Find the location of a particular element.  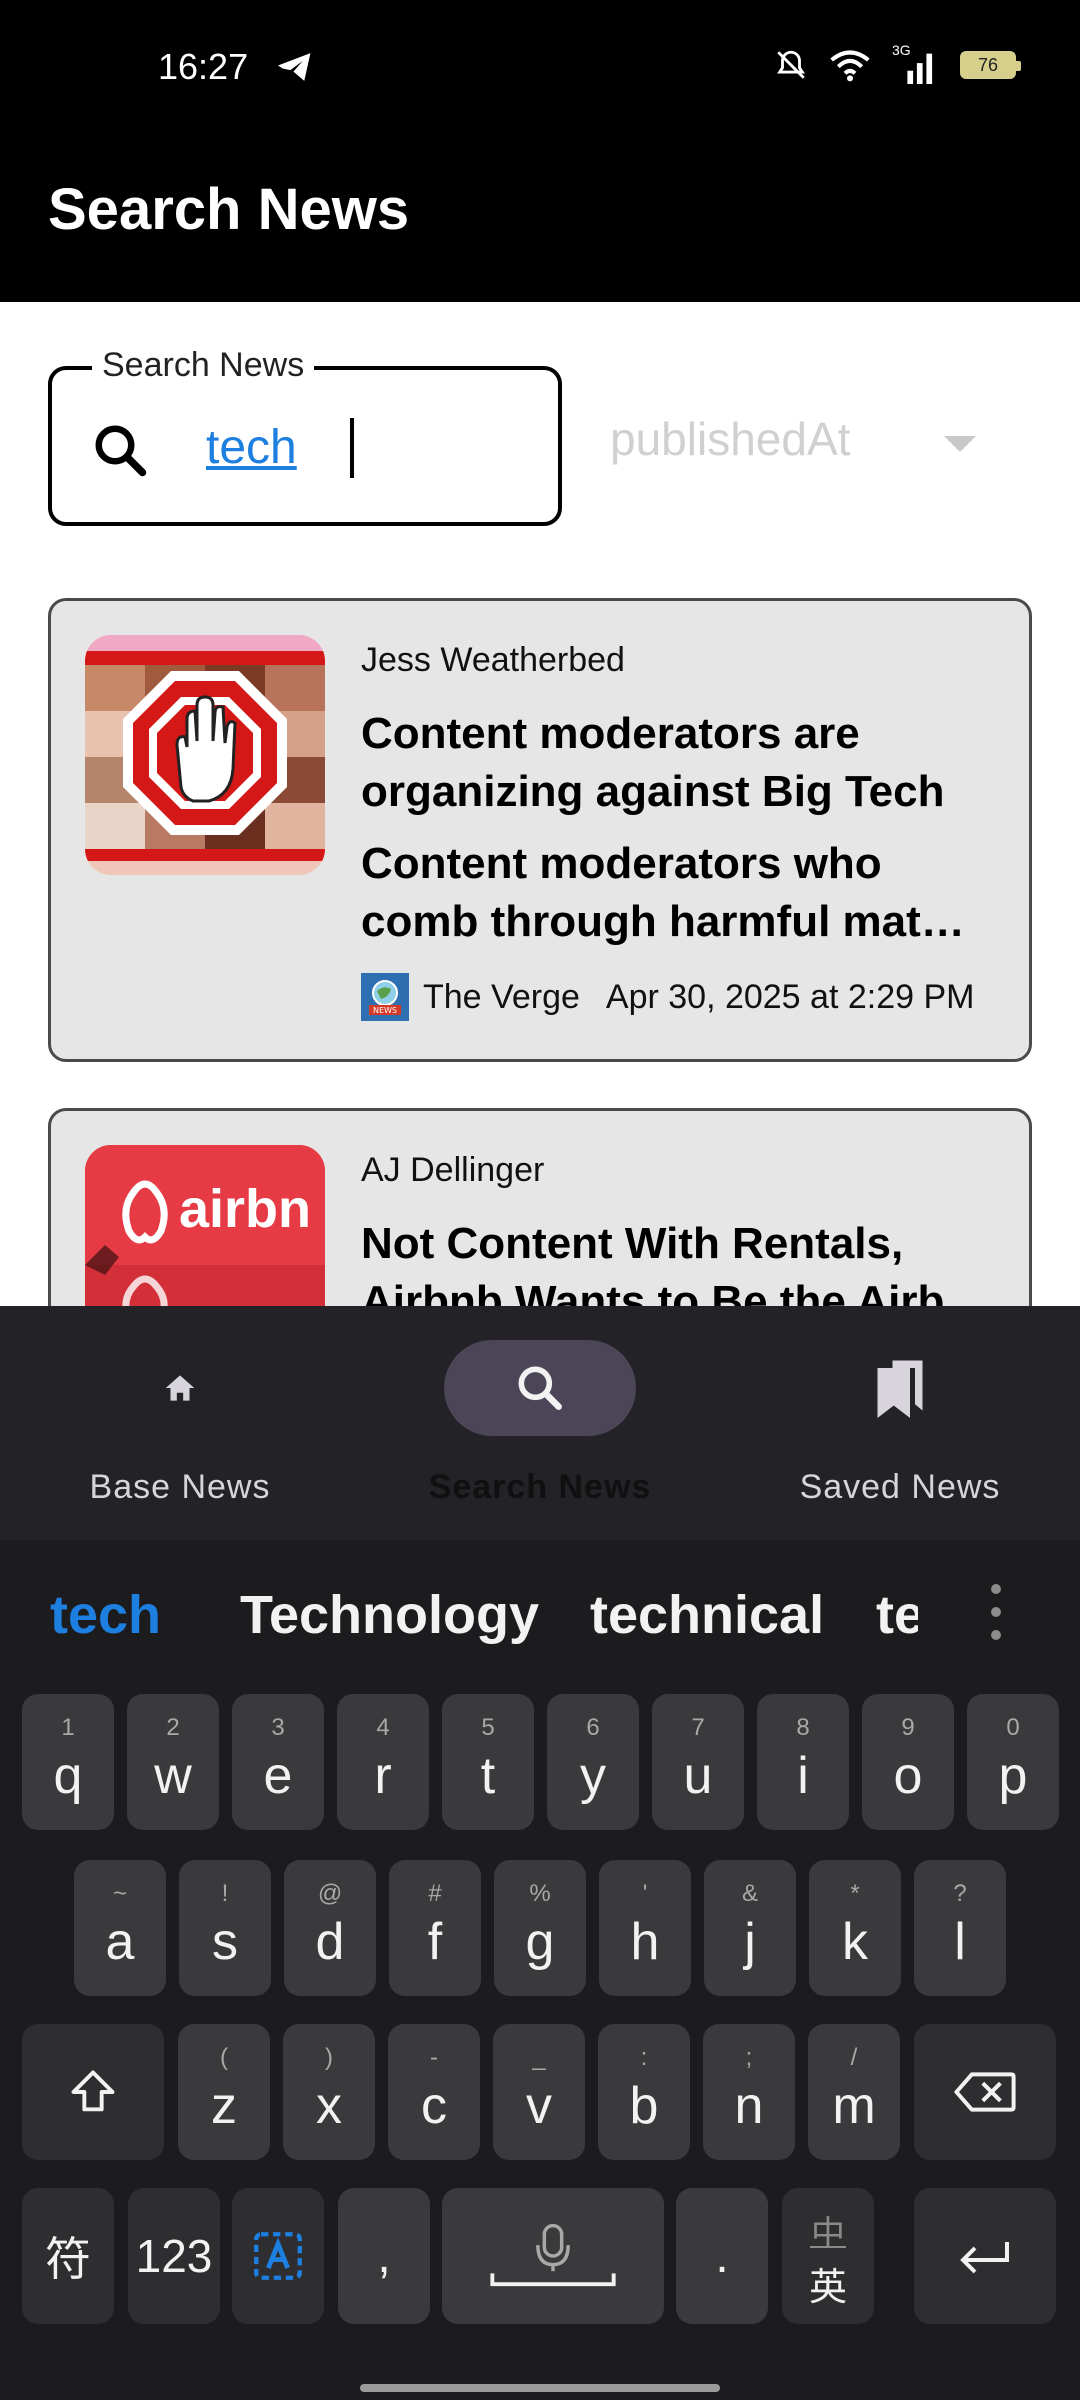

nav-label: Search News is located at coordinates (540, 1487).